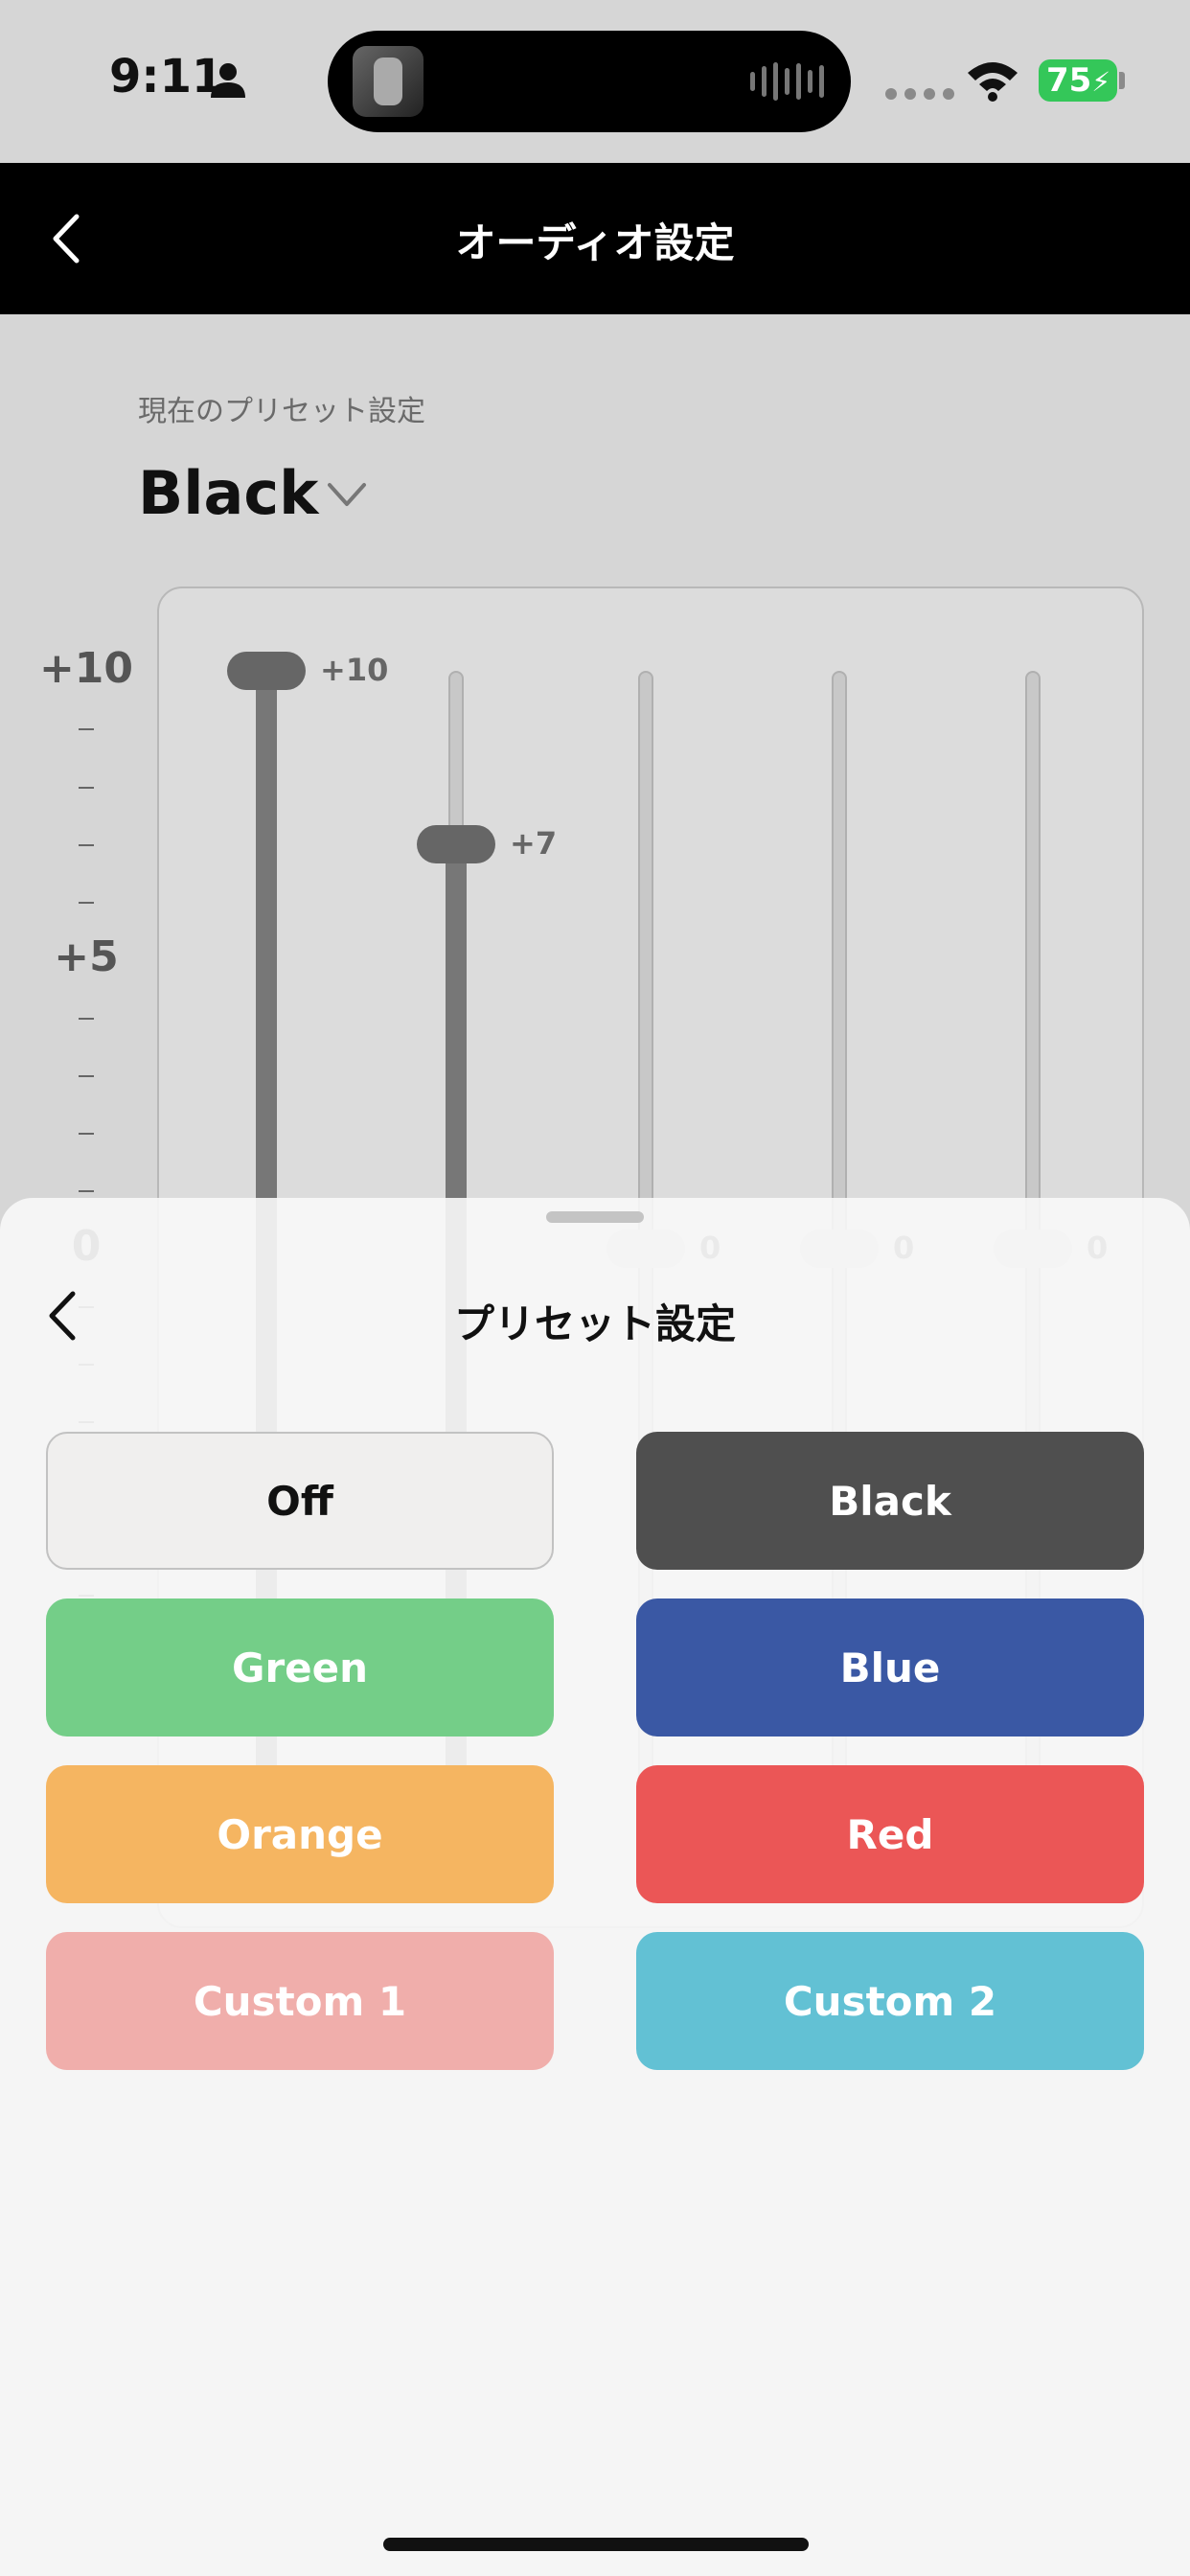 The image size is (1190, 2576). What do you see at coordinates (534, 843) in the screenshot?
I see `eq-band-value: +7` at bounding box center [534, 843].